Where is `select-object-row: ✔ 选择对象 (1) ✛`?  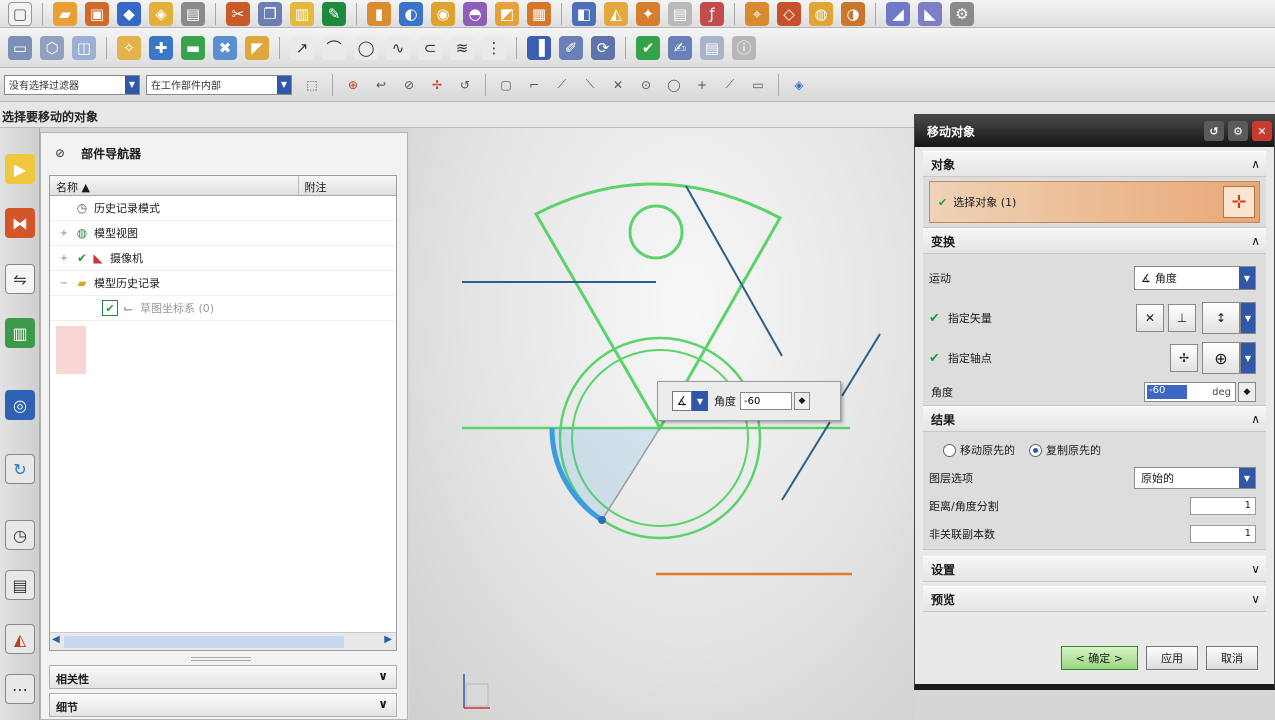
select-object-row: ✔ 选择对象 (1) ✛ is located at coordinates (1094, 202).